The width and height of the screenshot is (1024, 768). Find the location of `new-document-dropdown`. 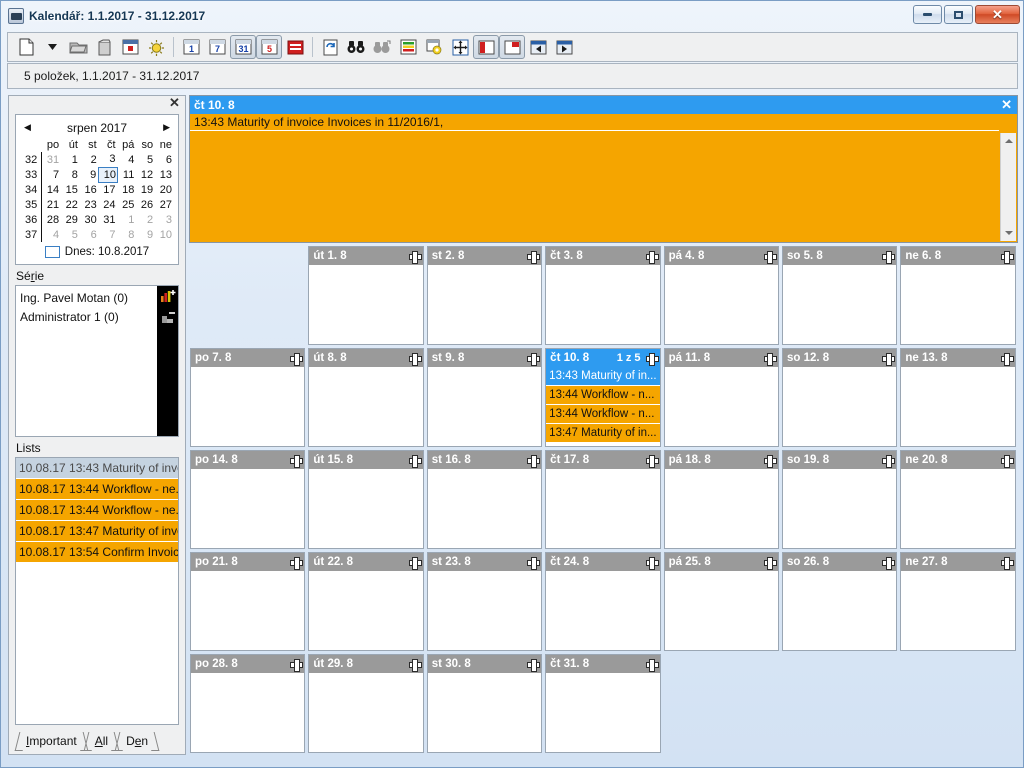

new-document-dropdown is located at coordinates (52, 47).